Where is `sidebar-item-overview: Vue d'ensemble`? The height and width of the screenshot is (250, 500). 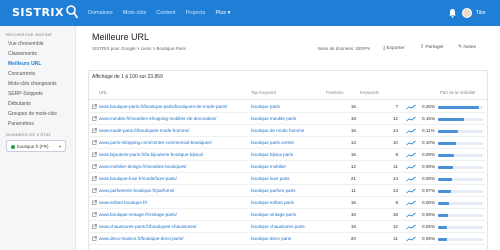
sidebar-item-overview: Vue d'ensemble is located at coordinates (26, 44).